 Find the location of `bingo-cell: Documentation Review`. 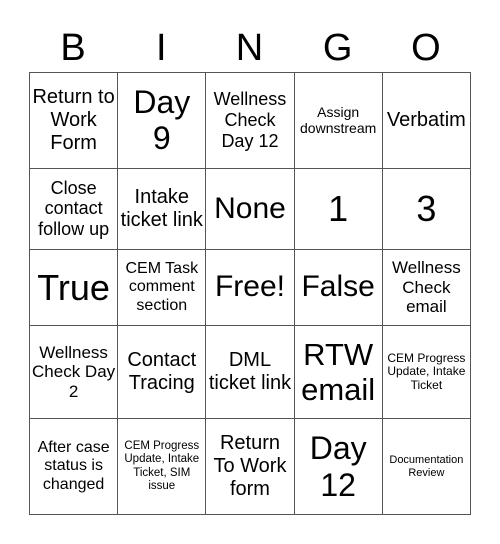

bingo-cell: Documentation Review is located at coordinates (426, 466).